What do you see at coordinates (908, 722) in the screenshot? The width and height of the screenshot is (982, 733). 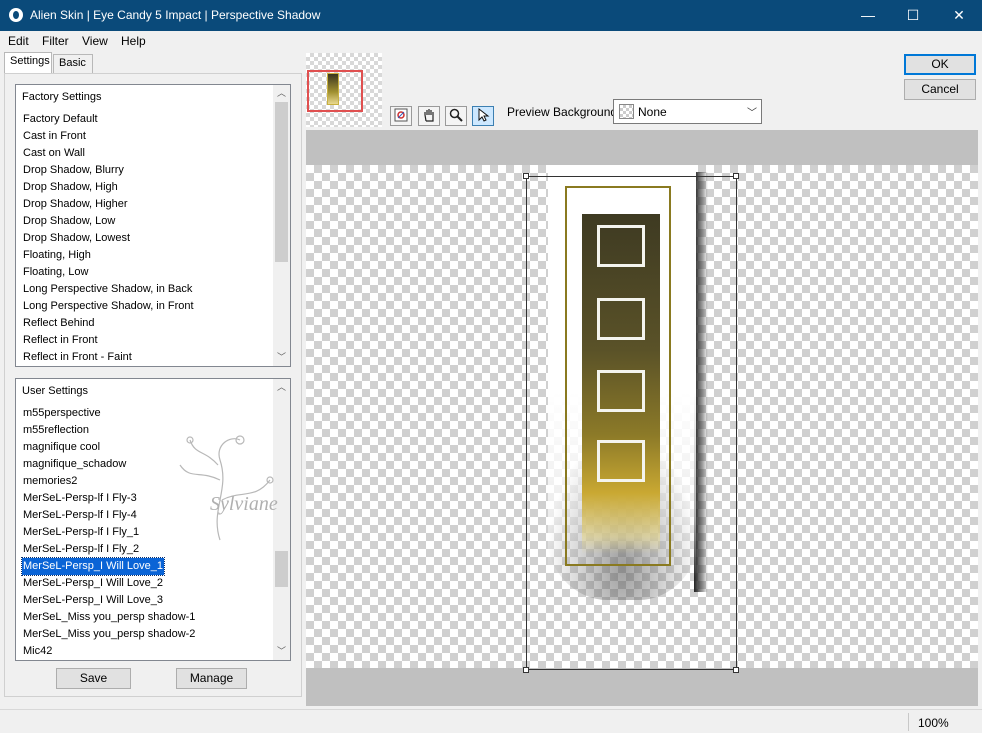 I see `status-separator` at bounding box center [908, 722].